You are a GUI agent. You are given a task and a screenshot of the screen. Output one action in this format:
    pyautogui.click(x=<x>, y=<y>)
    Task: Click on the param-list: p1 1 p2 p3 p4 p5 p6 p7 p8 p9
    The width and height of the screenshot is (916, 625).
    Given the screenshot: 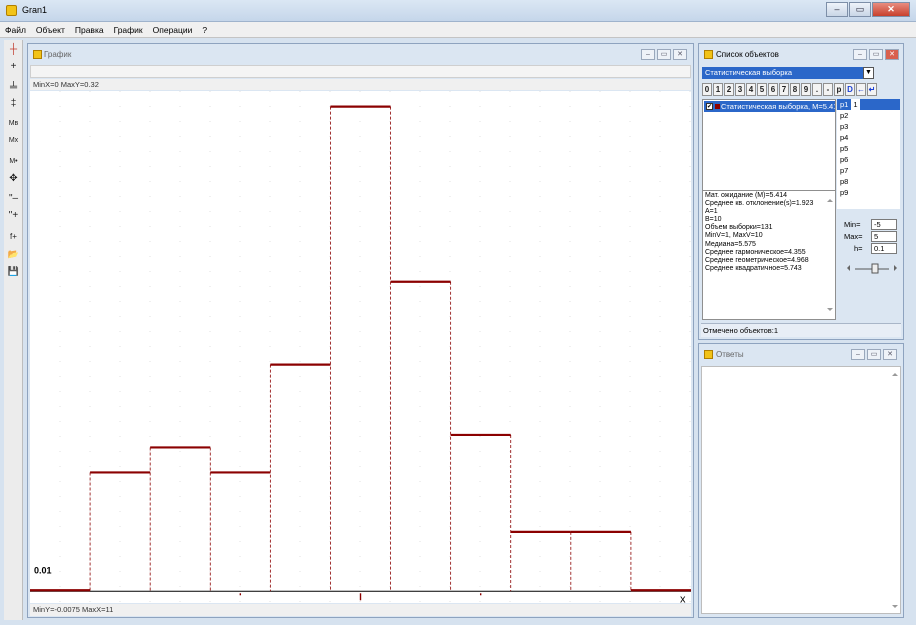 What is the action you would take?
    pyautogui.click(x=868, y=154)
    